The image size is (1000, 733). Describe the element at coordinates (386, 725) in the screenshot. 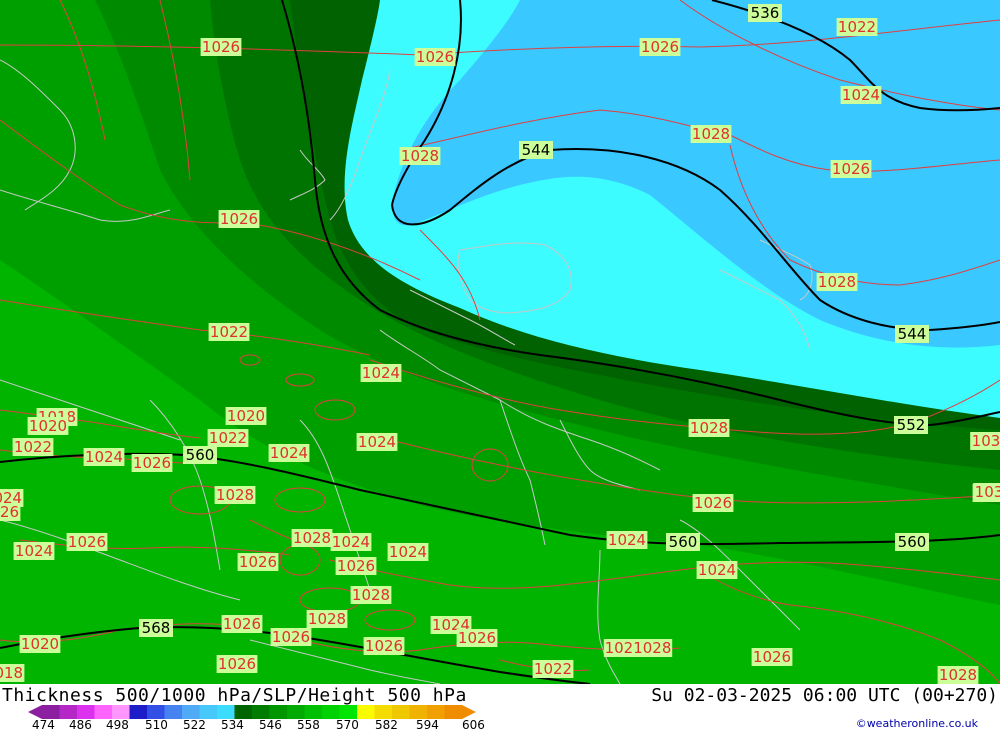

I see `scale-tick-label: 582` at that location.